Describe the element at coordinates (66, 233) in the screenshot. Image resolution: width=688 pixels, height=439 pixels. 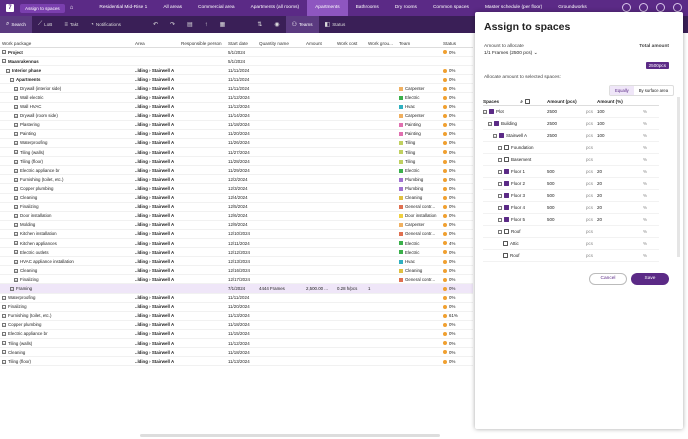
I see `work-package-cell: + Kitchen installation` at that location.